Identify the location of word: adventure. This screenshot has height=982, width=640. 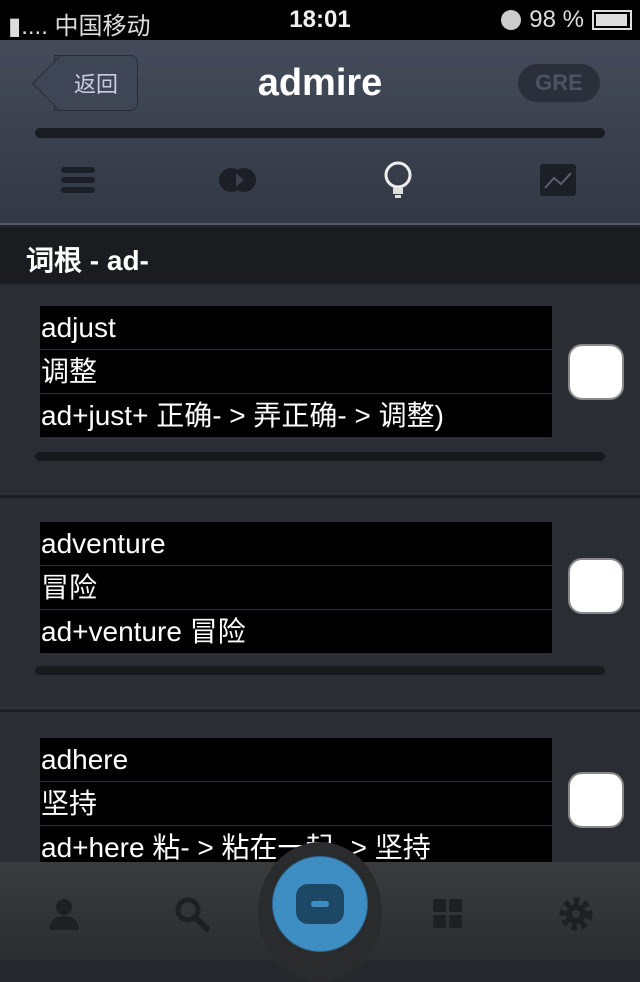
(296, 543).